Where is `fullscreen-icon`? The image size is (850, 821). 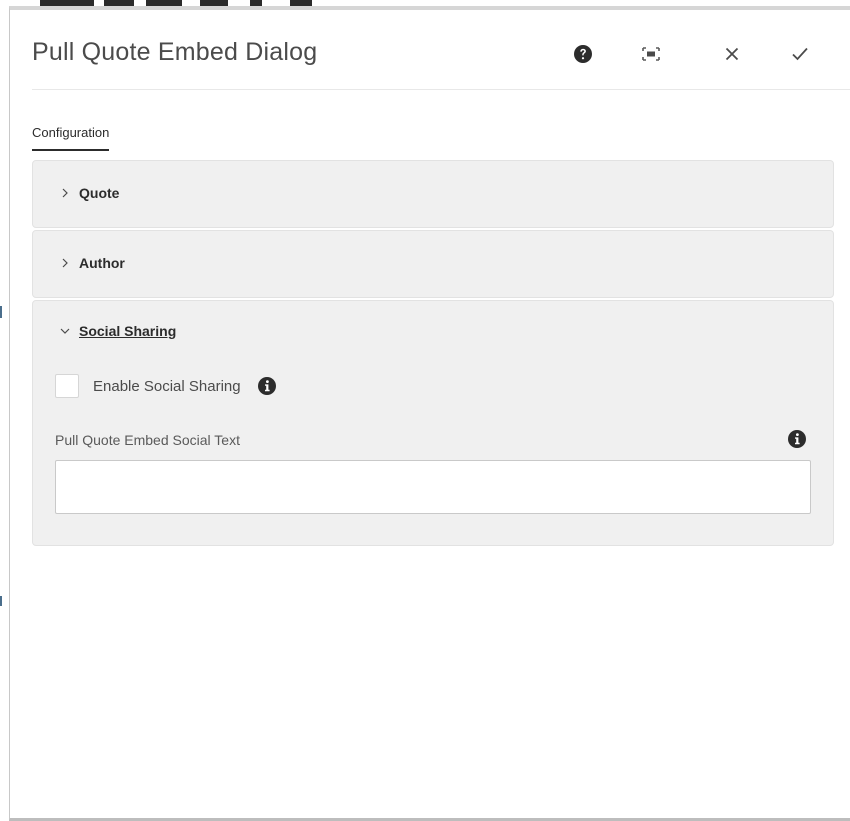
fullscreen-icon is located at coordinates (651, 54).